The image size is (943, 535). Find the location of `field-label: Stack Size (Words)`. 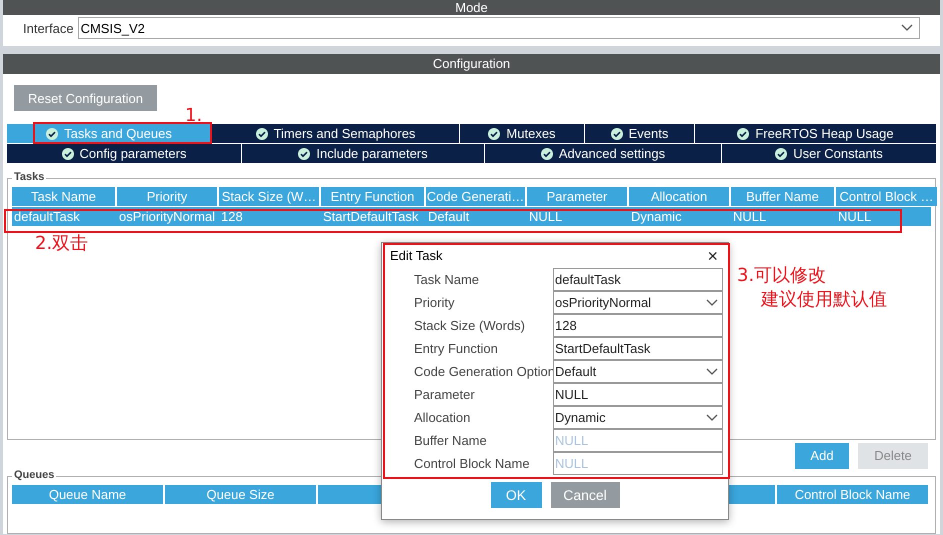

field-label: Stack Size (Words) is located at coordinates (470, 326).